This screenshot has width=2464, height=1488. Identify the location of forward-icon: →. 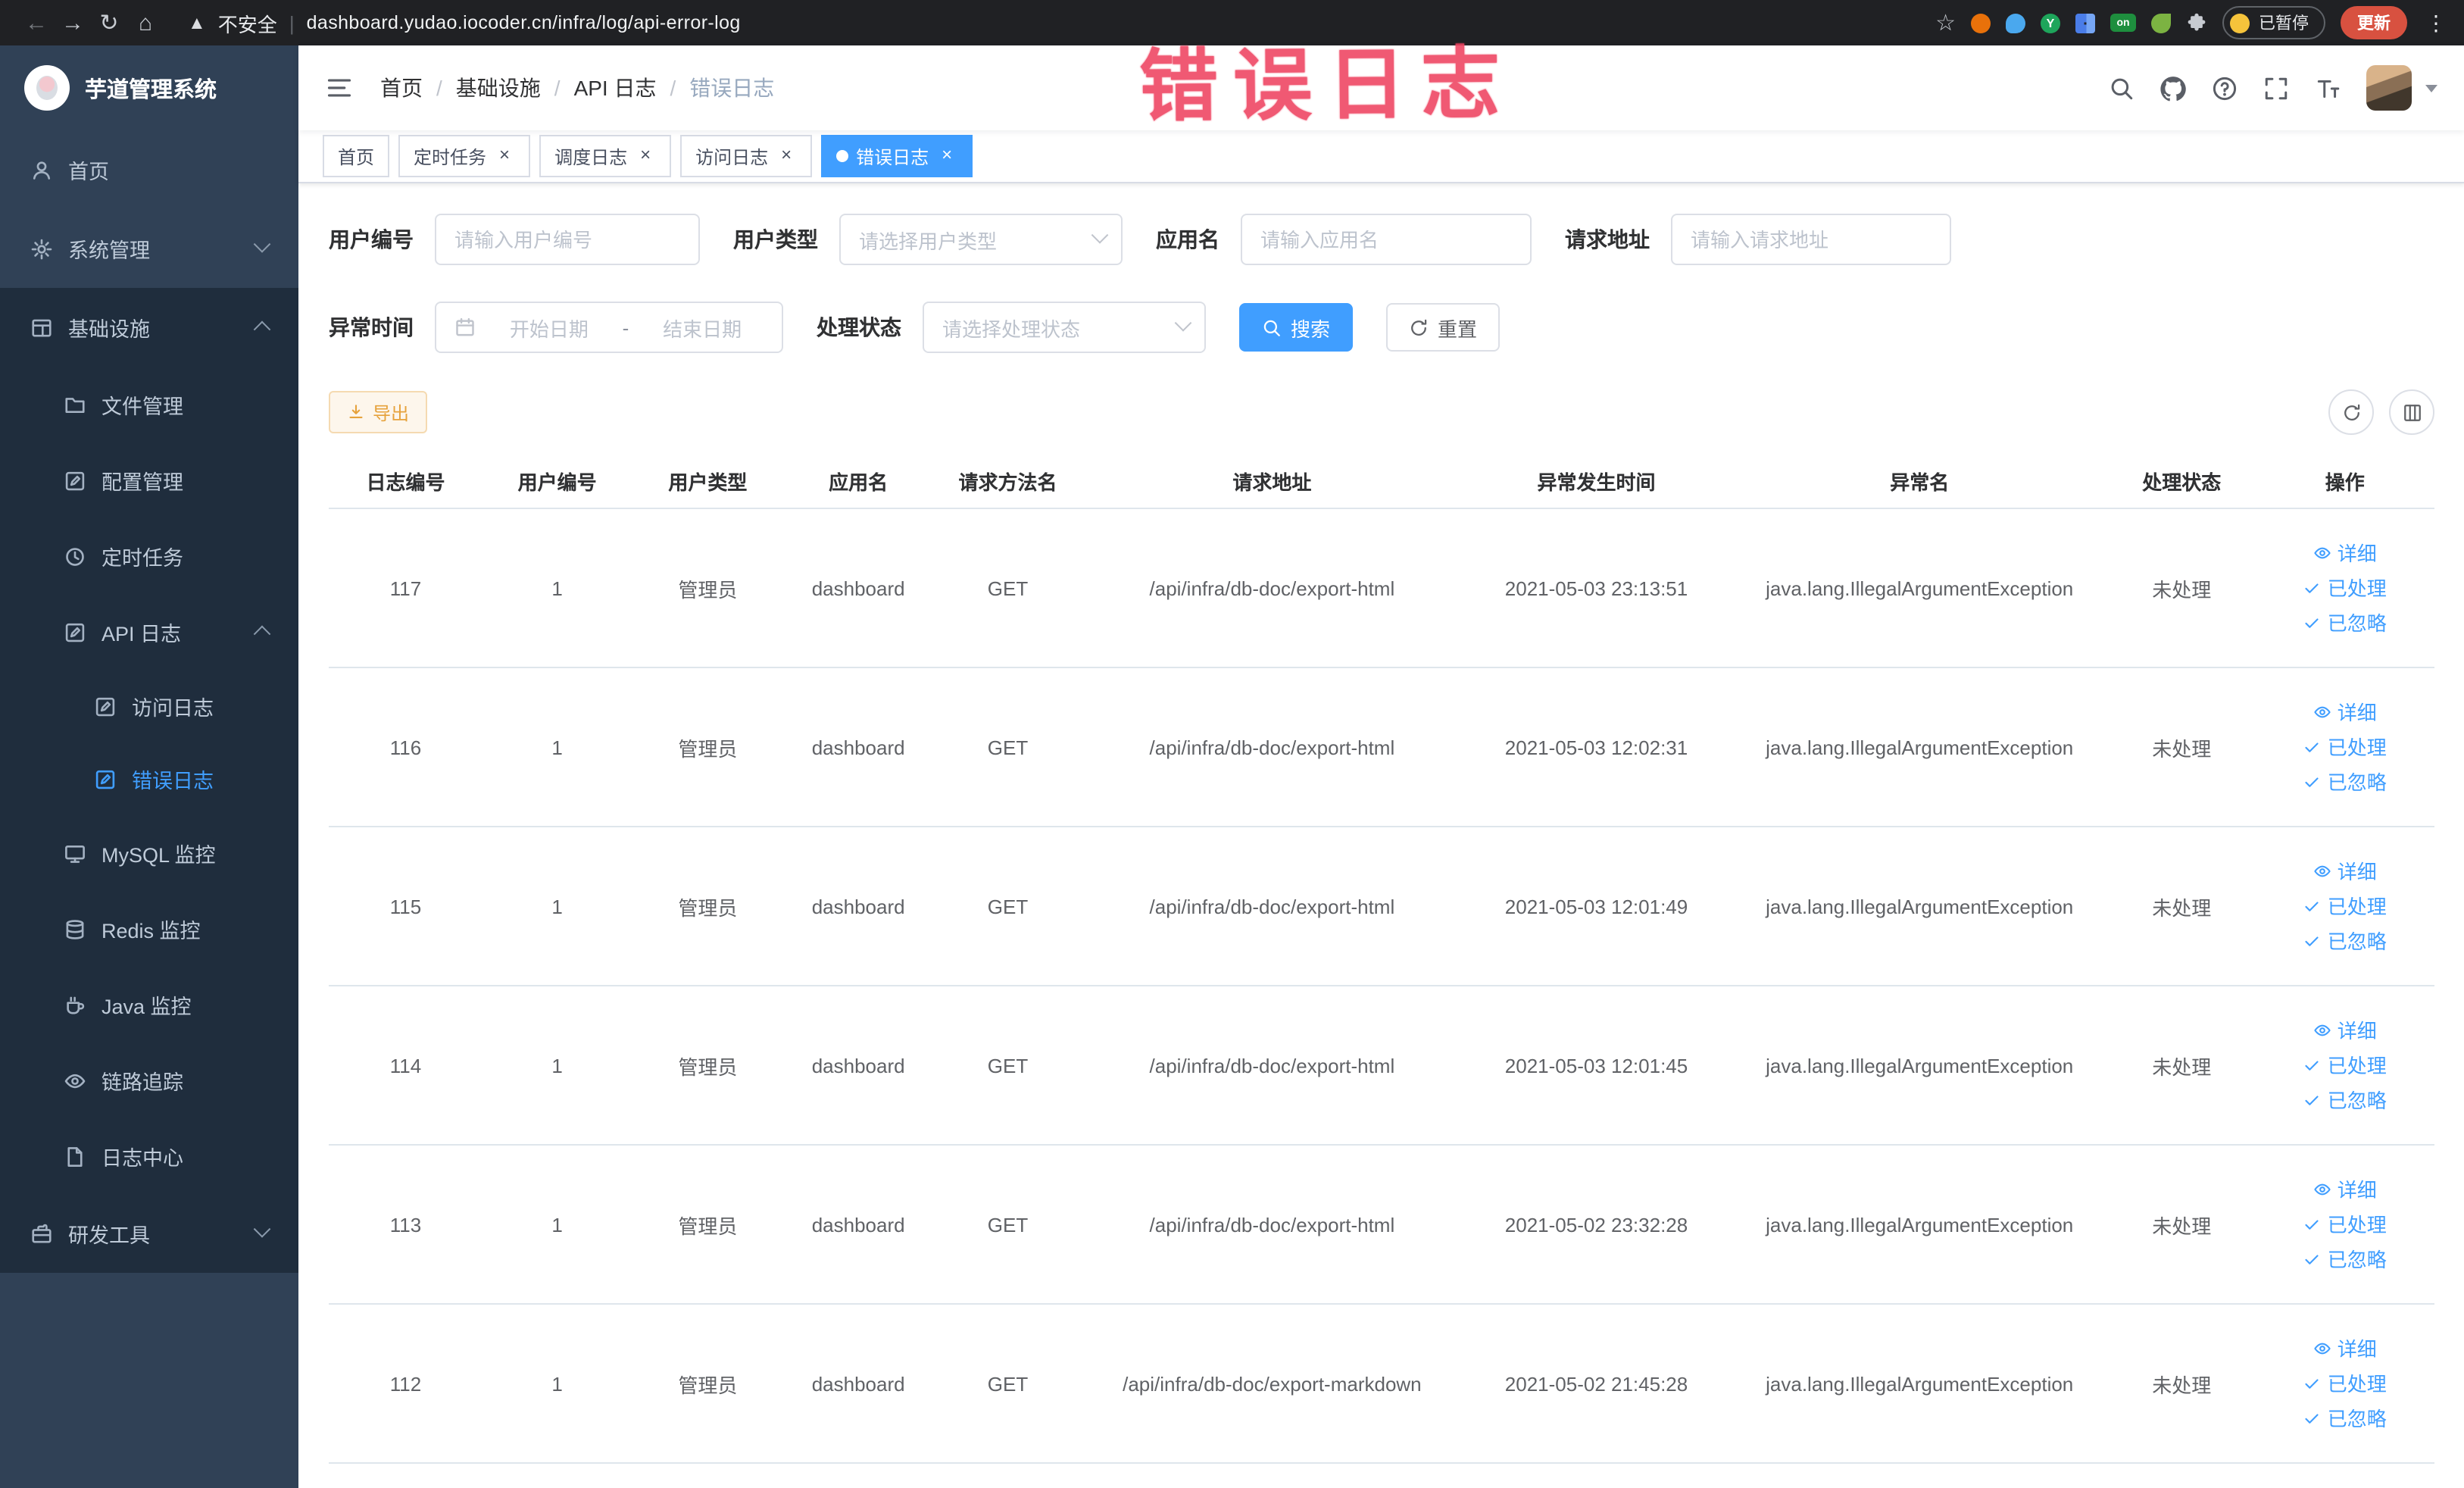
(73, 23).